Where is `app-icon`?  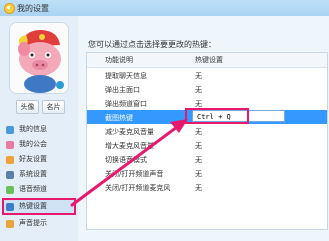 app-icon is located at coordinates (9, 8).